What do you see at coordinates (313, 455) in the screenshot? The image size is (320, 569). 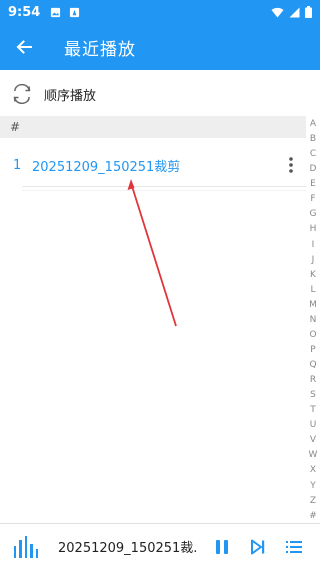 I see `index-letter: W` at bounding box center [313, 455].